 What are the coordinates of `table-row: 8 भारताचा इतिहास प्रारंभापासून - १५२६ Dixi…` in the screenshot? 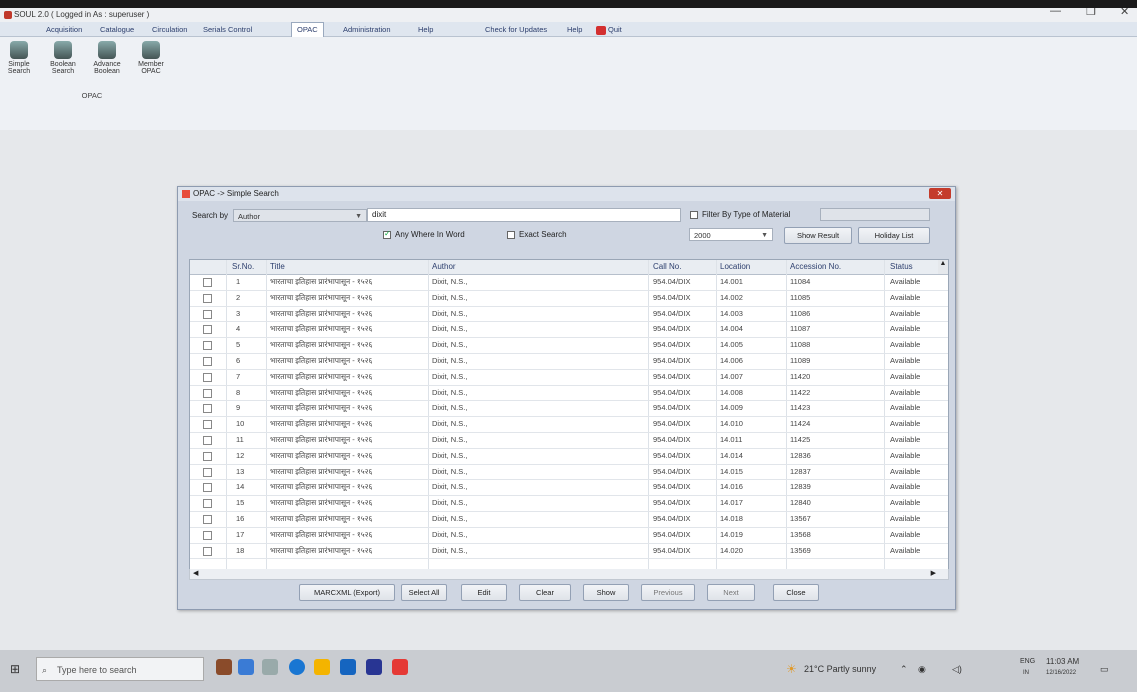 It's located at (569, 394).